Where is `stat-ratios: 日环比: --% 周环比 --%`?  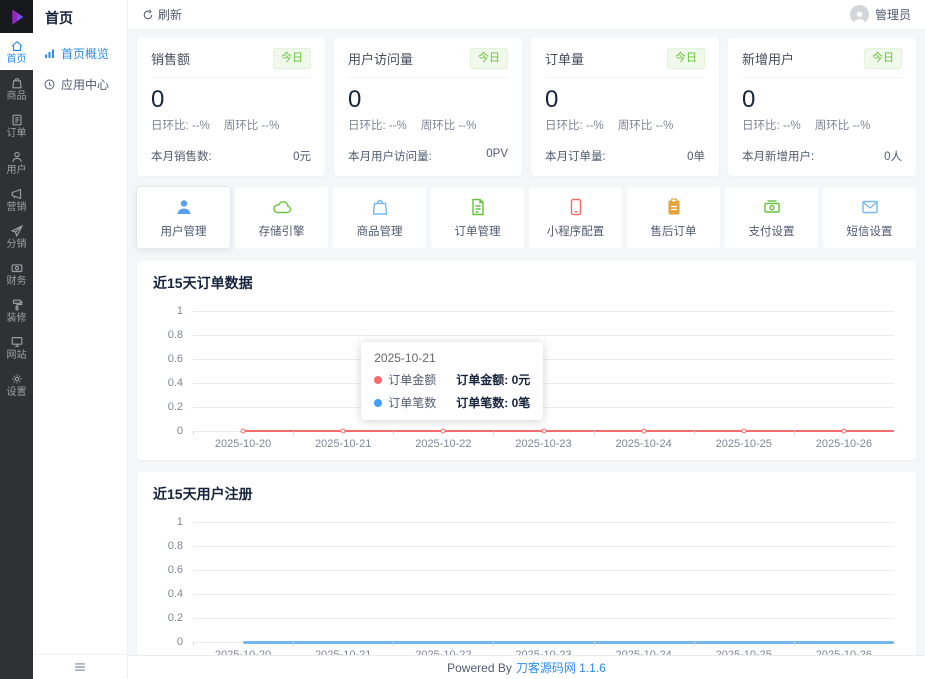 stat-ratios: 日环比: --% 周环比 --% is located at coordinates (822, 125).